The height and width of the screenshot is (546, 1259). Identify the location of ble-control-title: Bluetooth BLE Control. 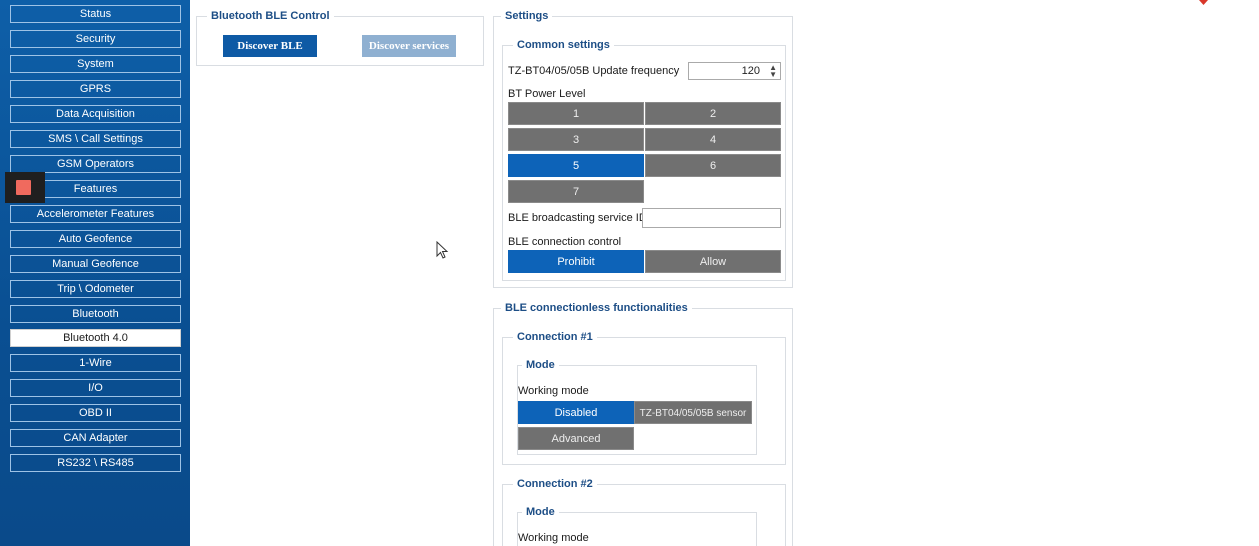
(270, 16).